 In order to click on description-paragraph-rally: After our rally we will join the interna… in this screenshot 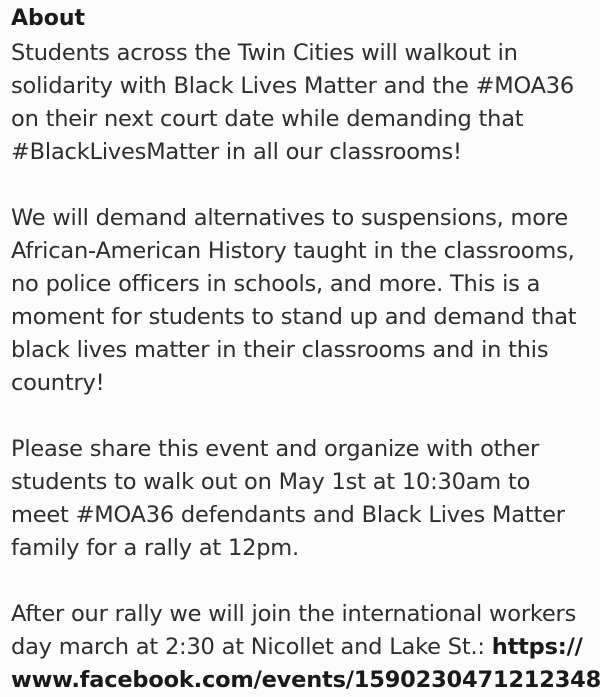, I will do `click(305, 647)`.